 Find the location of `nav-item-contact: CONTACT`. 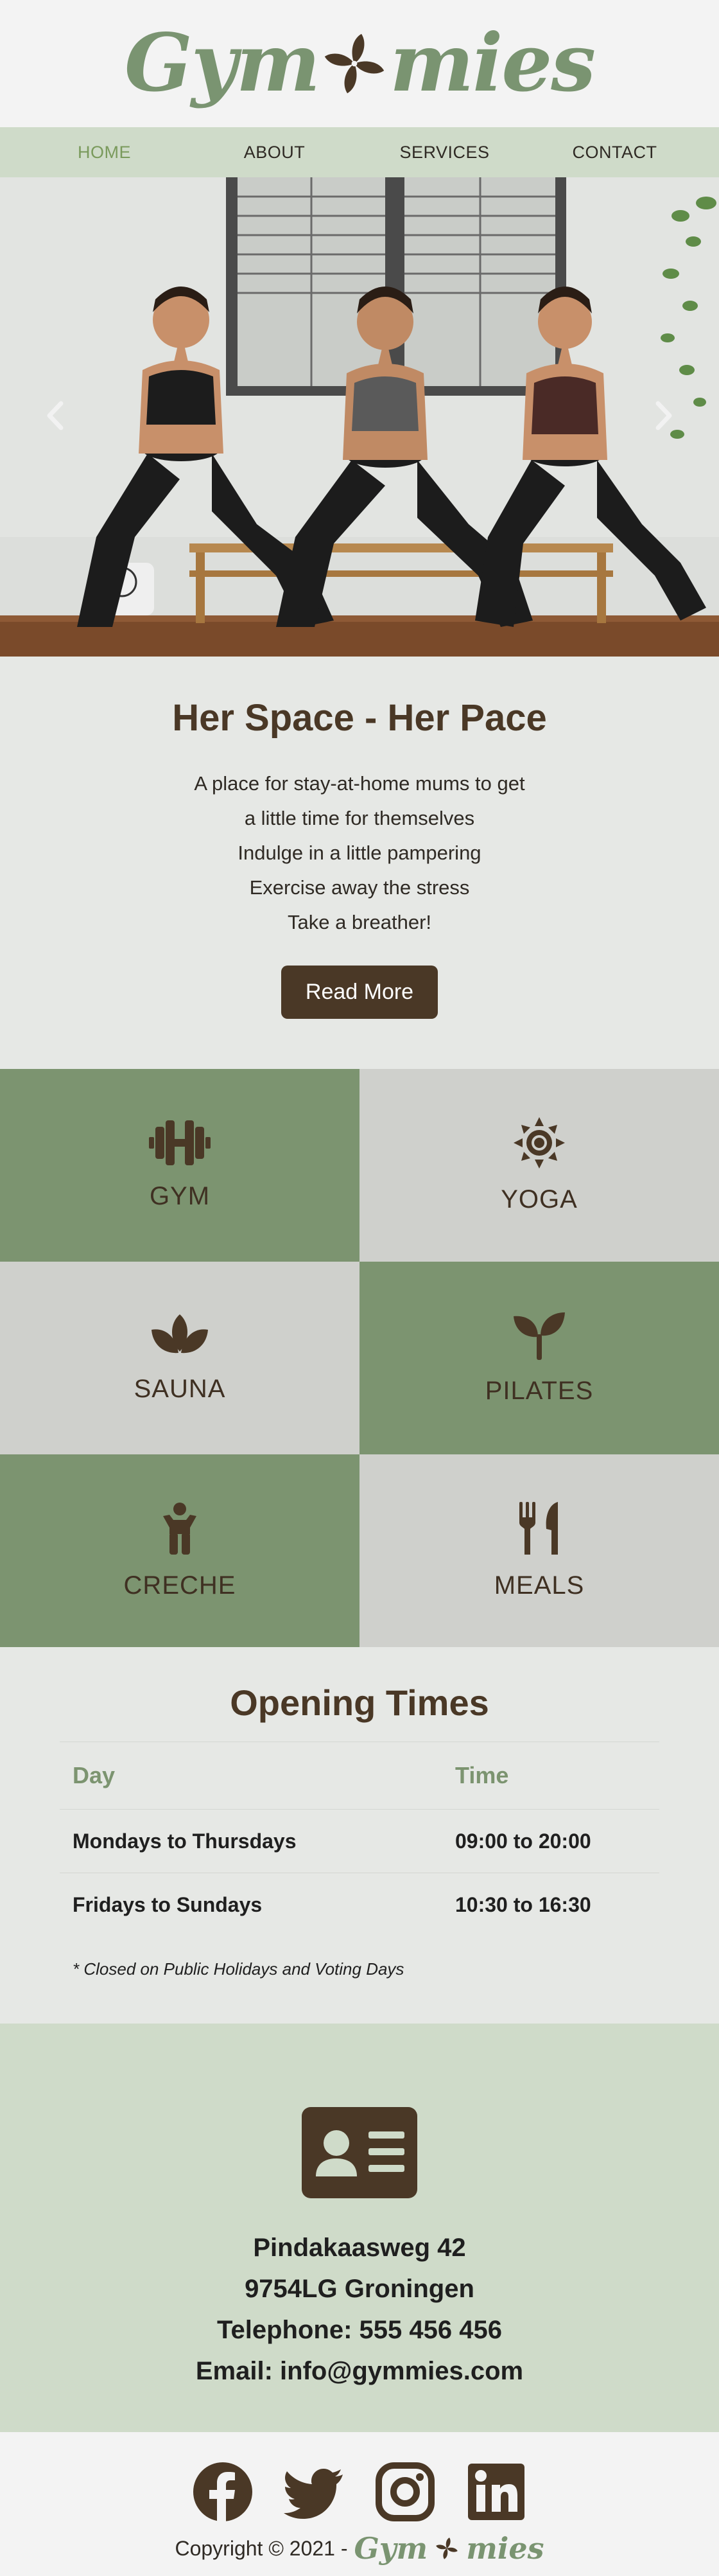

nav-item-contact: CONTACT is located at coordinates (615, 153).